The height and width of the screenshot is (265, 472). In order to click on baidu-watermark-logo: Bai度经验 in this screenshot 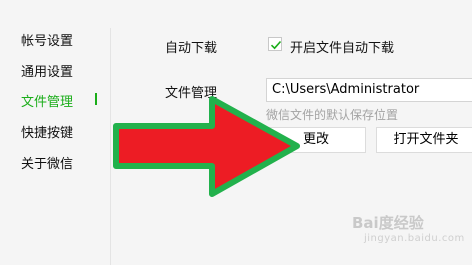, I will do `click(388, 222)`.